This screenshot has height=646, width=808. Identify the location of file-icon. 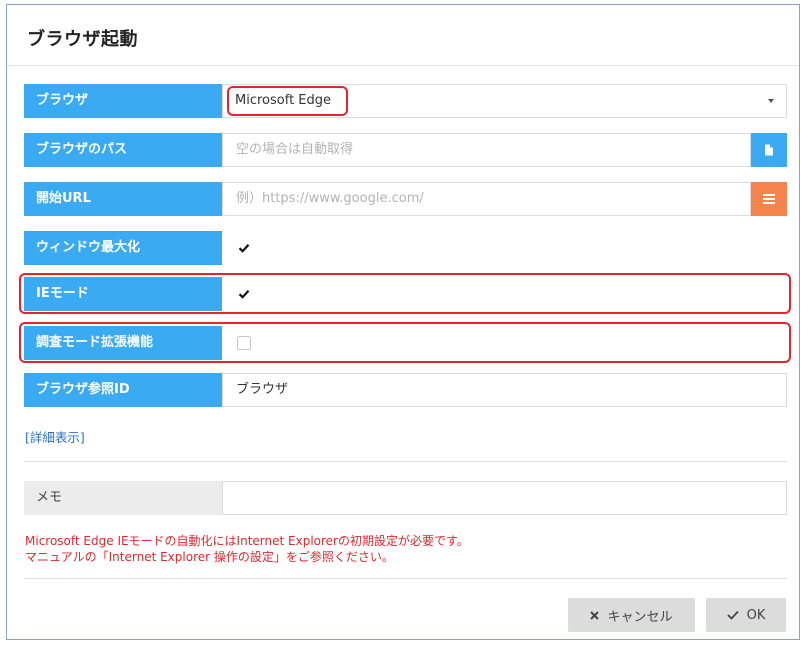
(769, 150).